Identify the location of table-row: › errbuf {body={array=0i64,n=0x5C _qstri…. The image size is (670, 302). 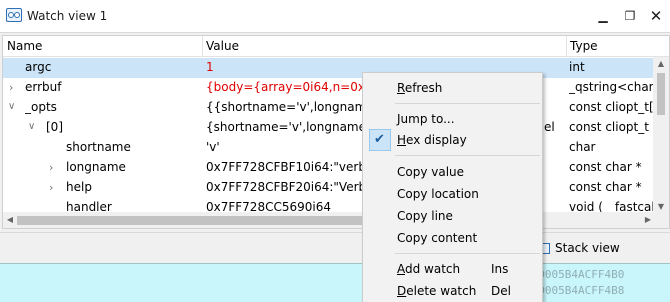
(329, 88).